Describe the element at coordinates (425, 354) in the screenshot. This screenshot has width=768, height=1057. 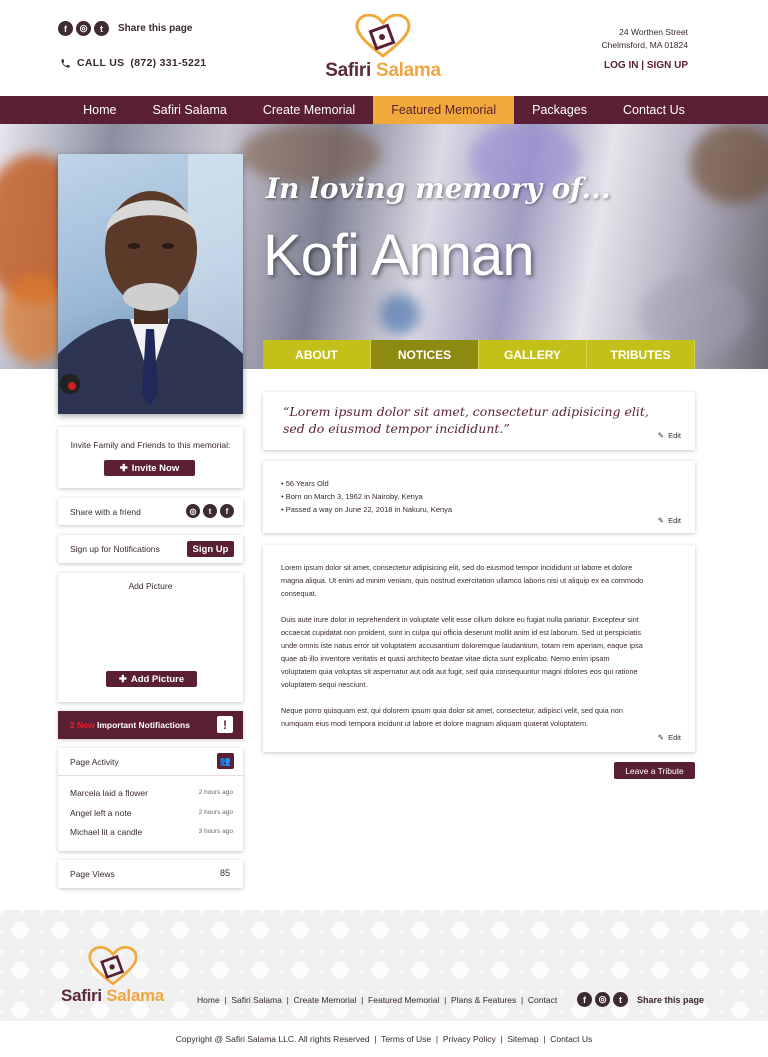
I see `tab-notices: NOTICES` at that location.